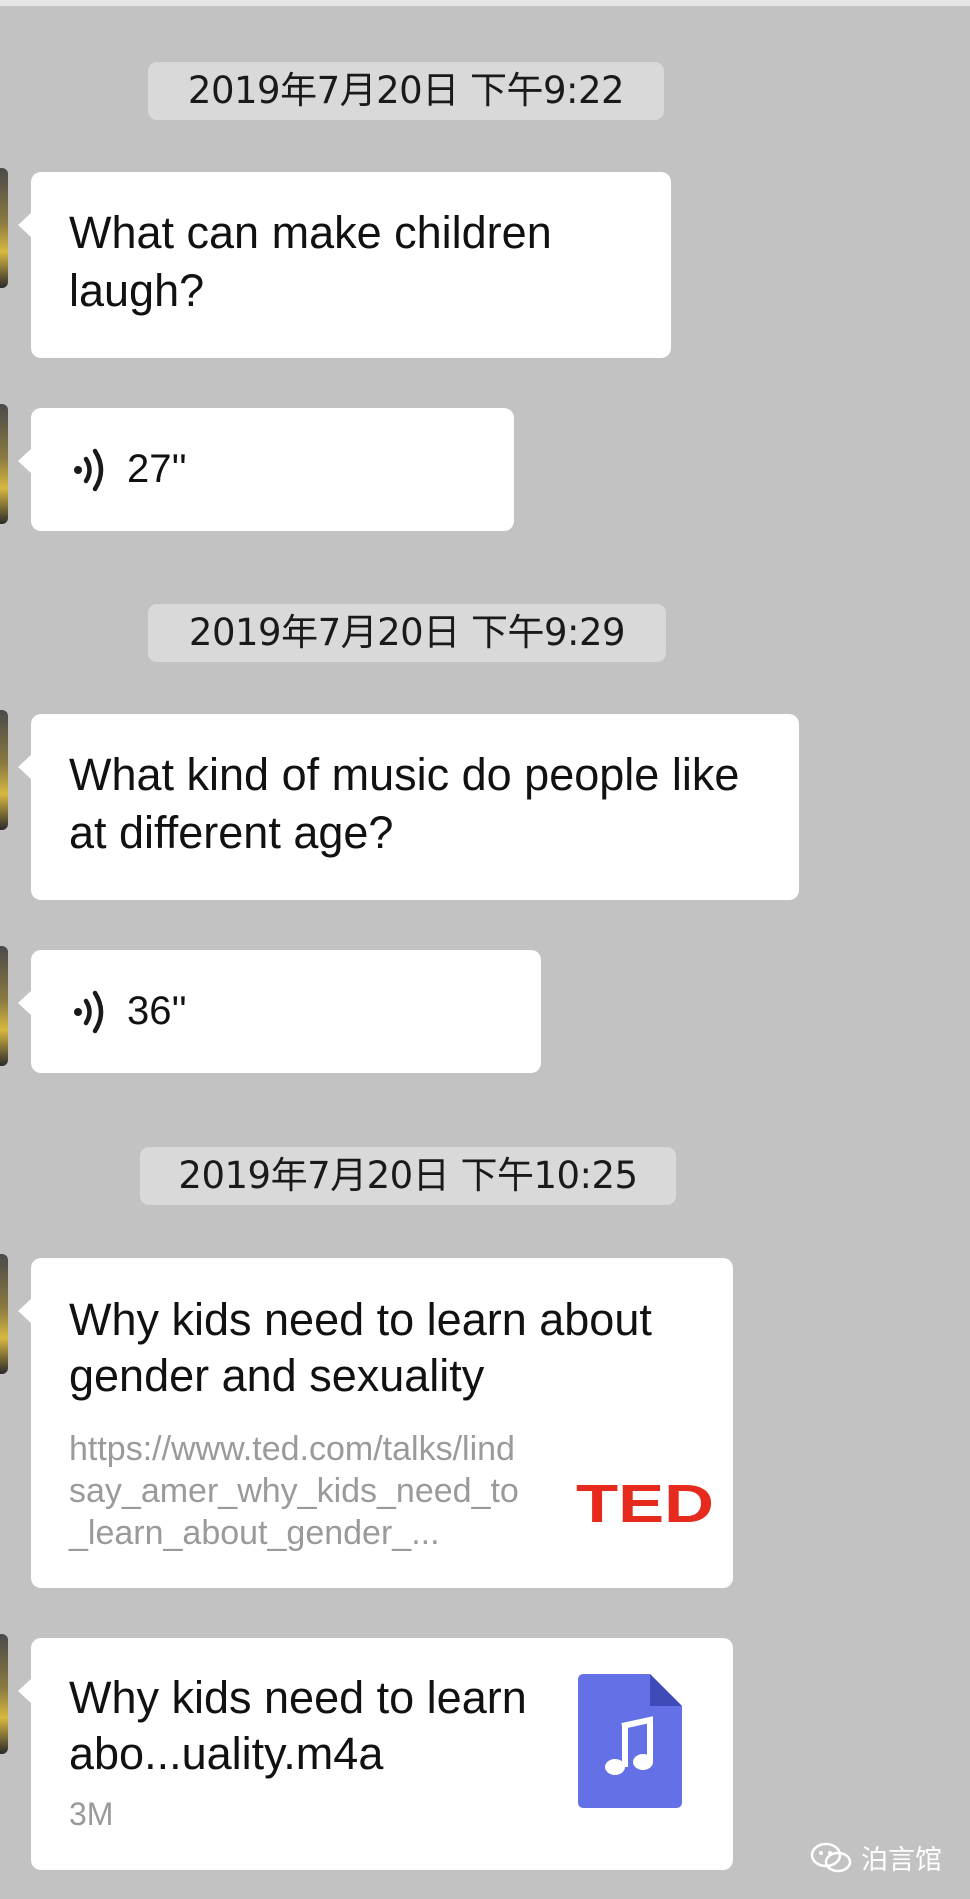 The width and height of the screenshot is (970, 1899). I want to click on timestamp: 2019年7月20日 下午10:25, so click(408, 1176).